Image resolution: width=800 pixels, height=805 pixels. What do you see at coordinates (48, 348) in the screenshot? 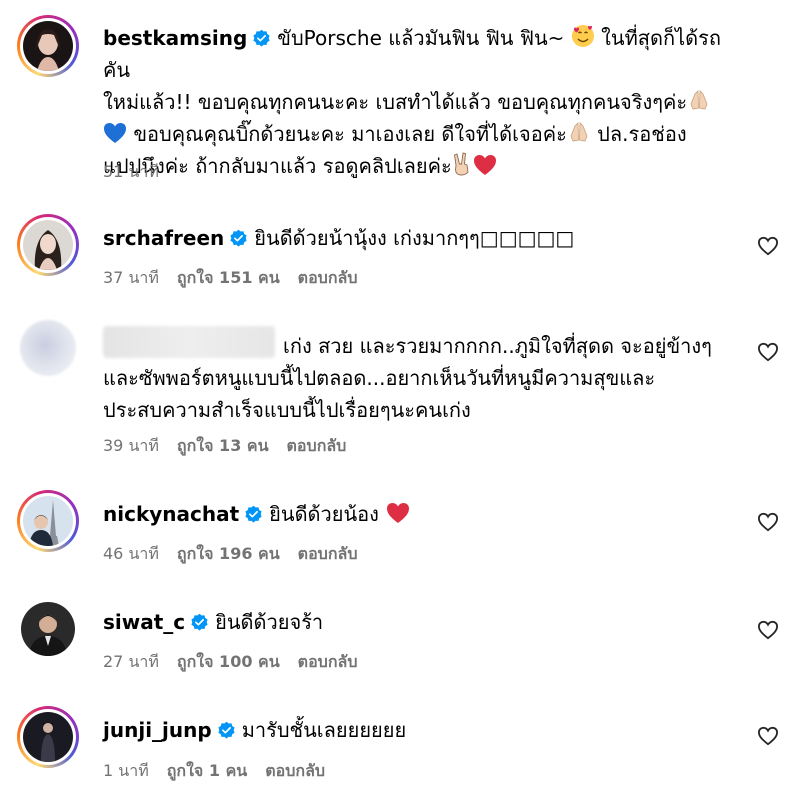
I see `avatar-blurred` at bounding box center [48, 348].